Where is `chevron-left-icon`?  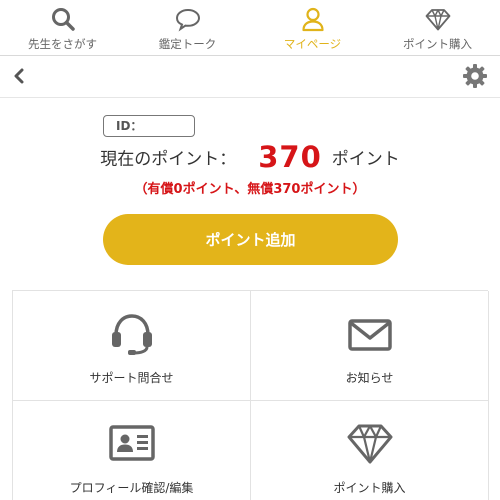
chevron-left-icon is located at coordinates (19, 76).